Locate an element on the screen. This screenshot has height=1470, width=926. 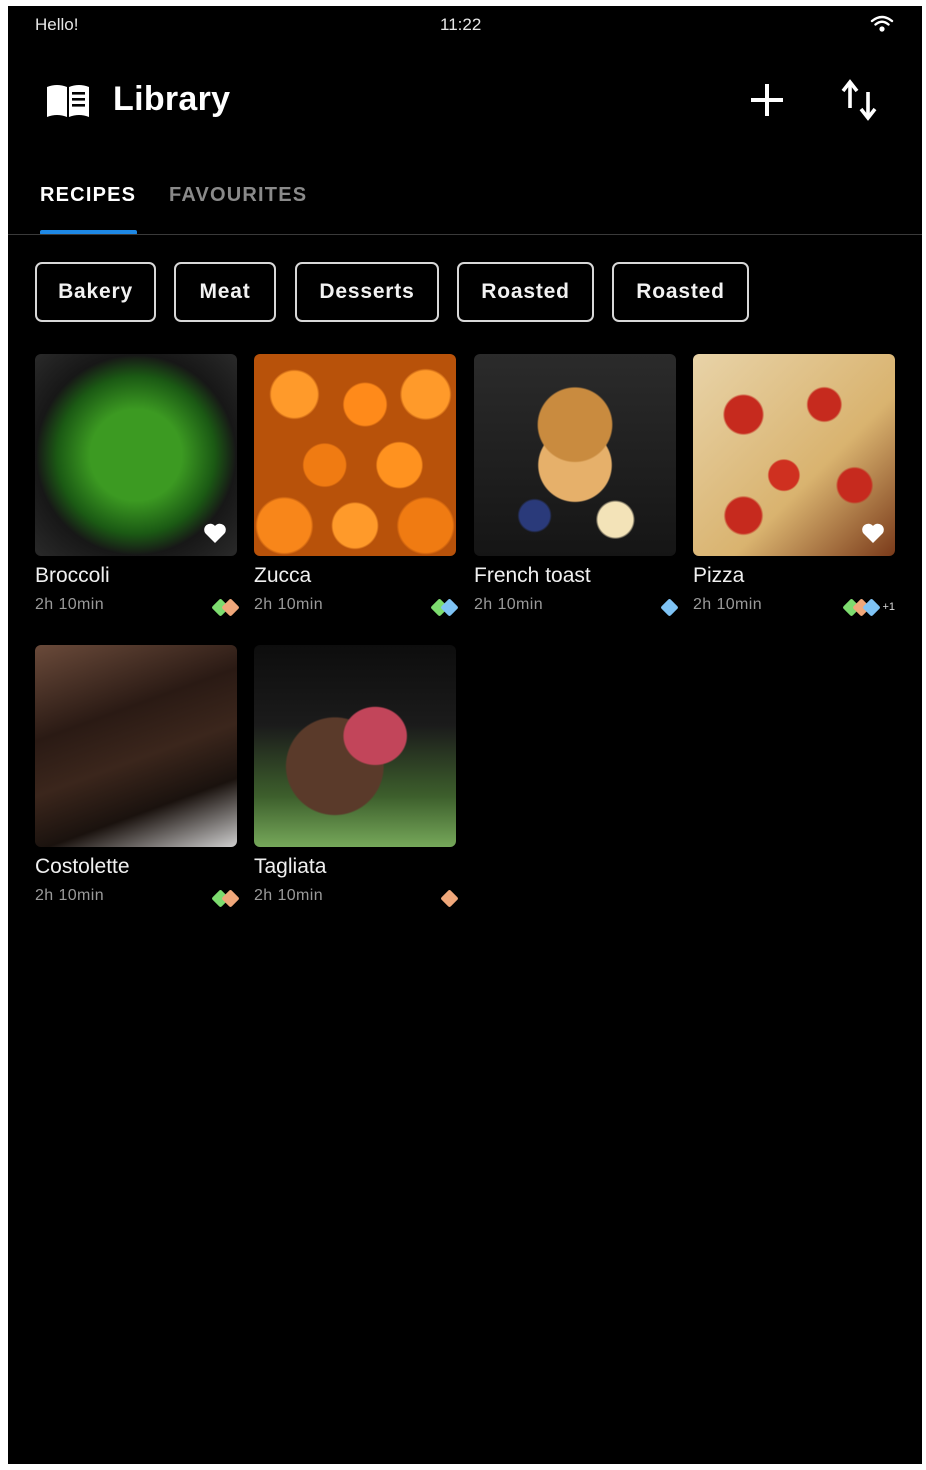
filter-chips: Bakery Meat Desserts Roasted Roasted is located at coordinates (465, 295).